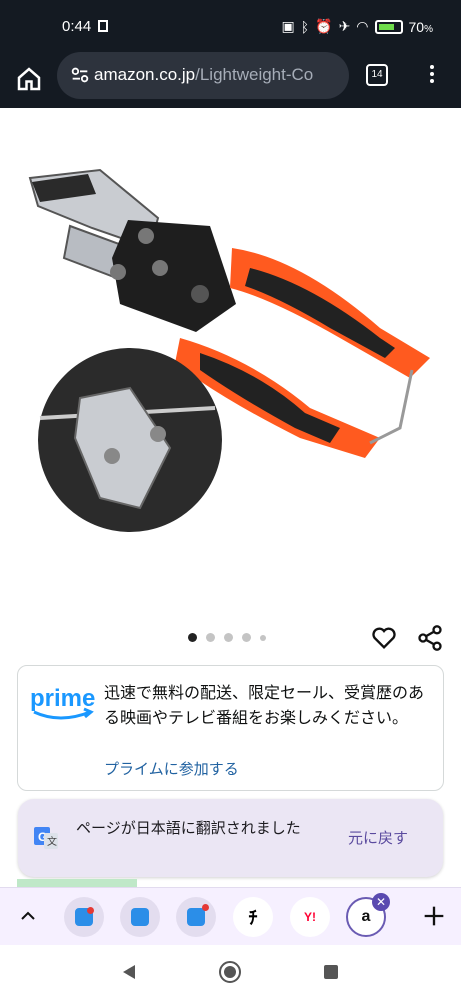 This screenshot has height=999, width=461. I want to click on home-icon, so click(29, 79).